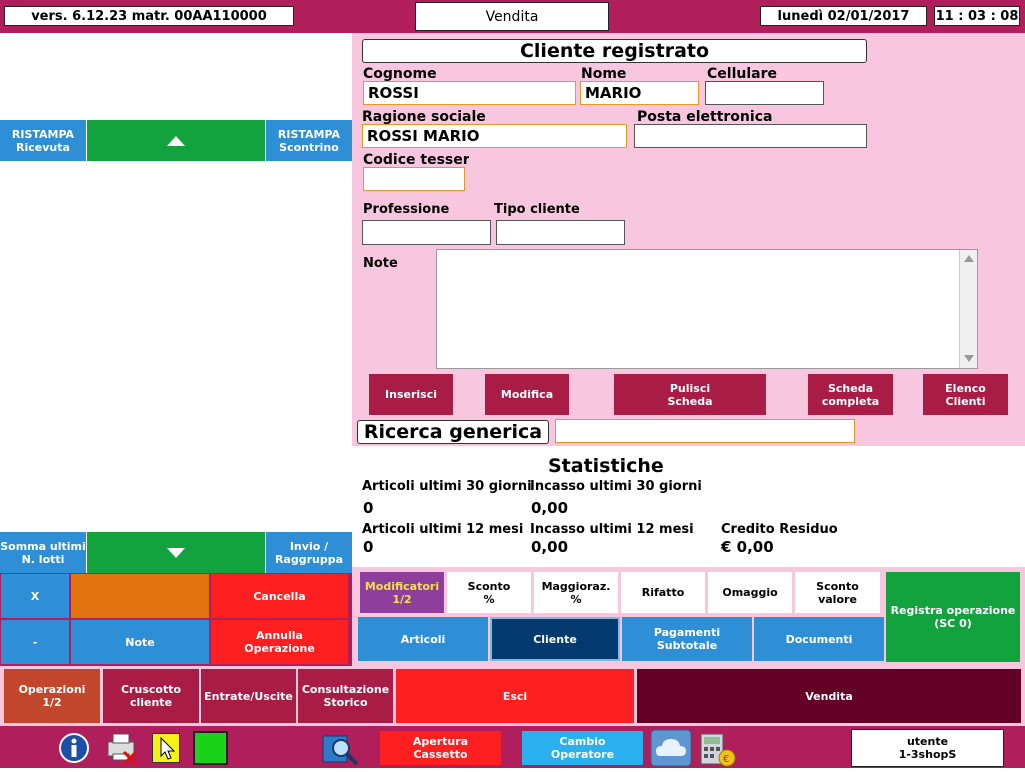 This screenshot has width=1025, height=772. What do you see at coordinates (582, 748) in the screenshot?
I see `cambio-operatore-button: Cambio Operatore` at bounding box center [582, 748].